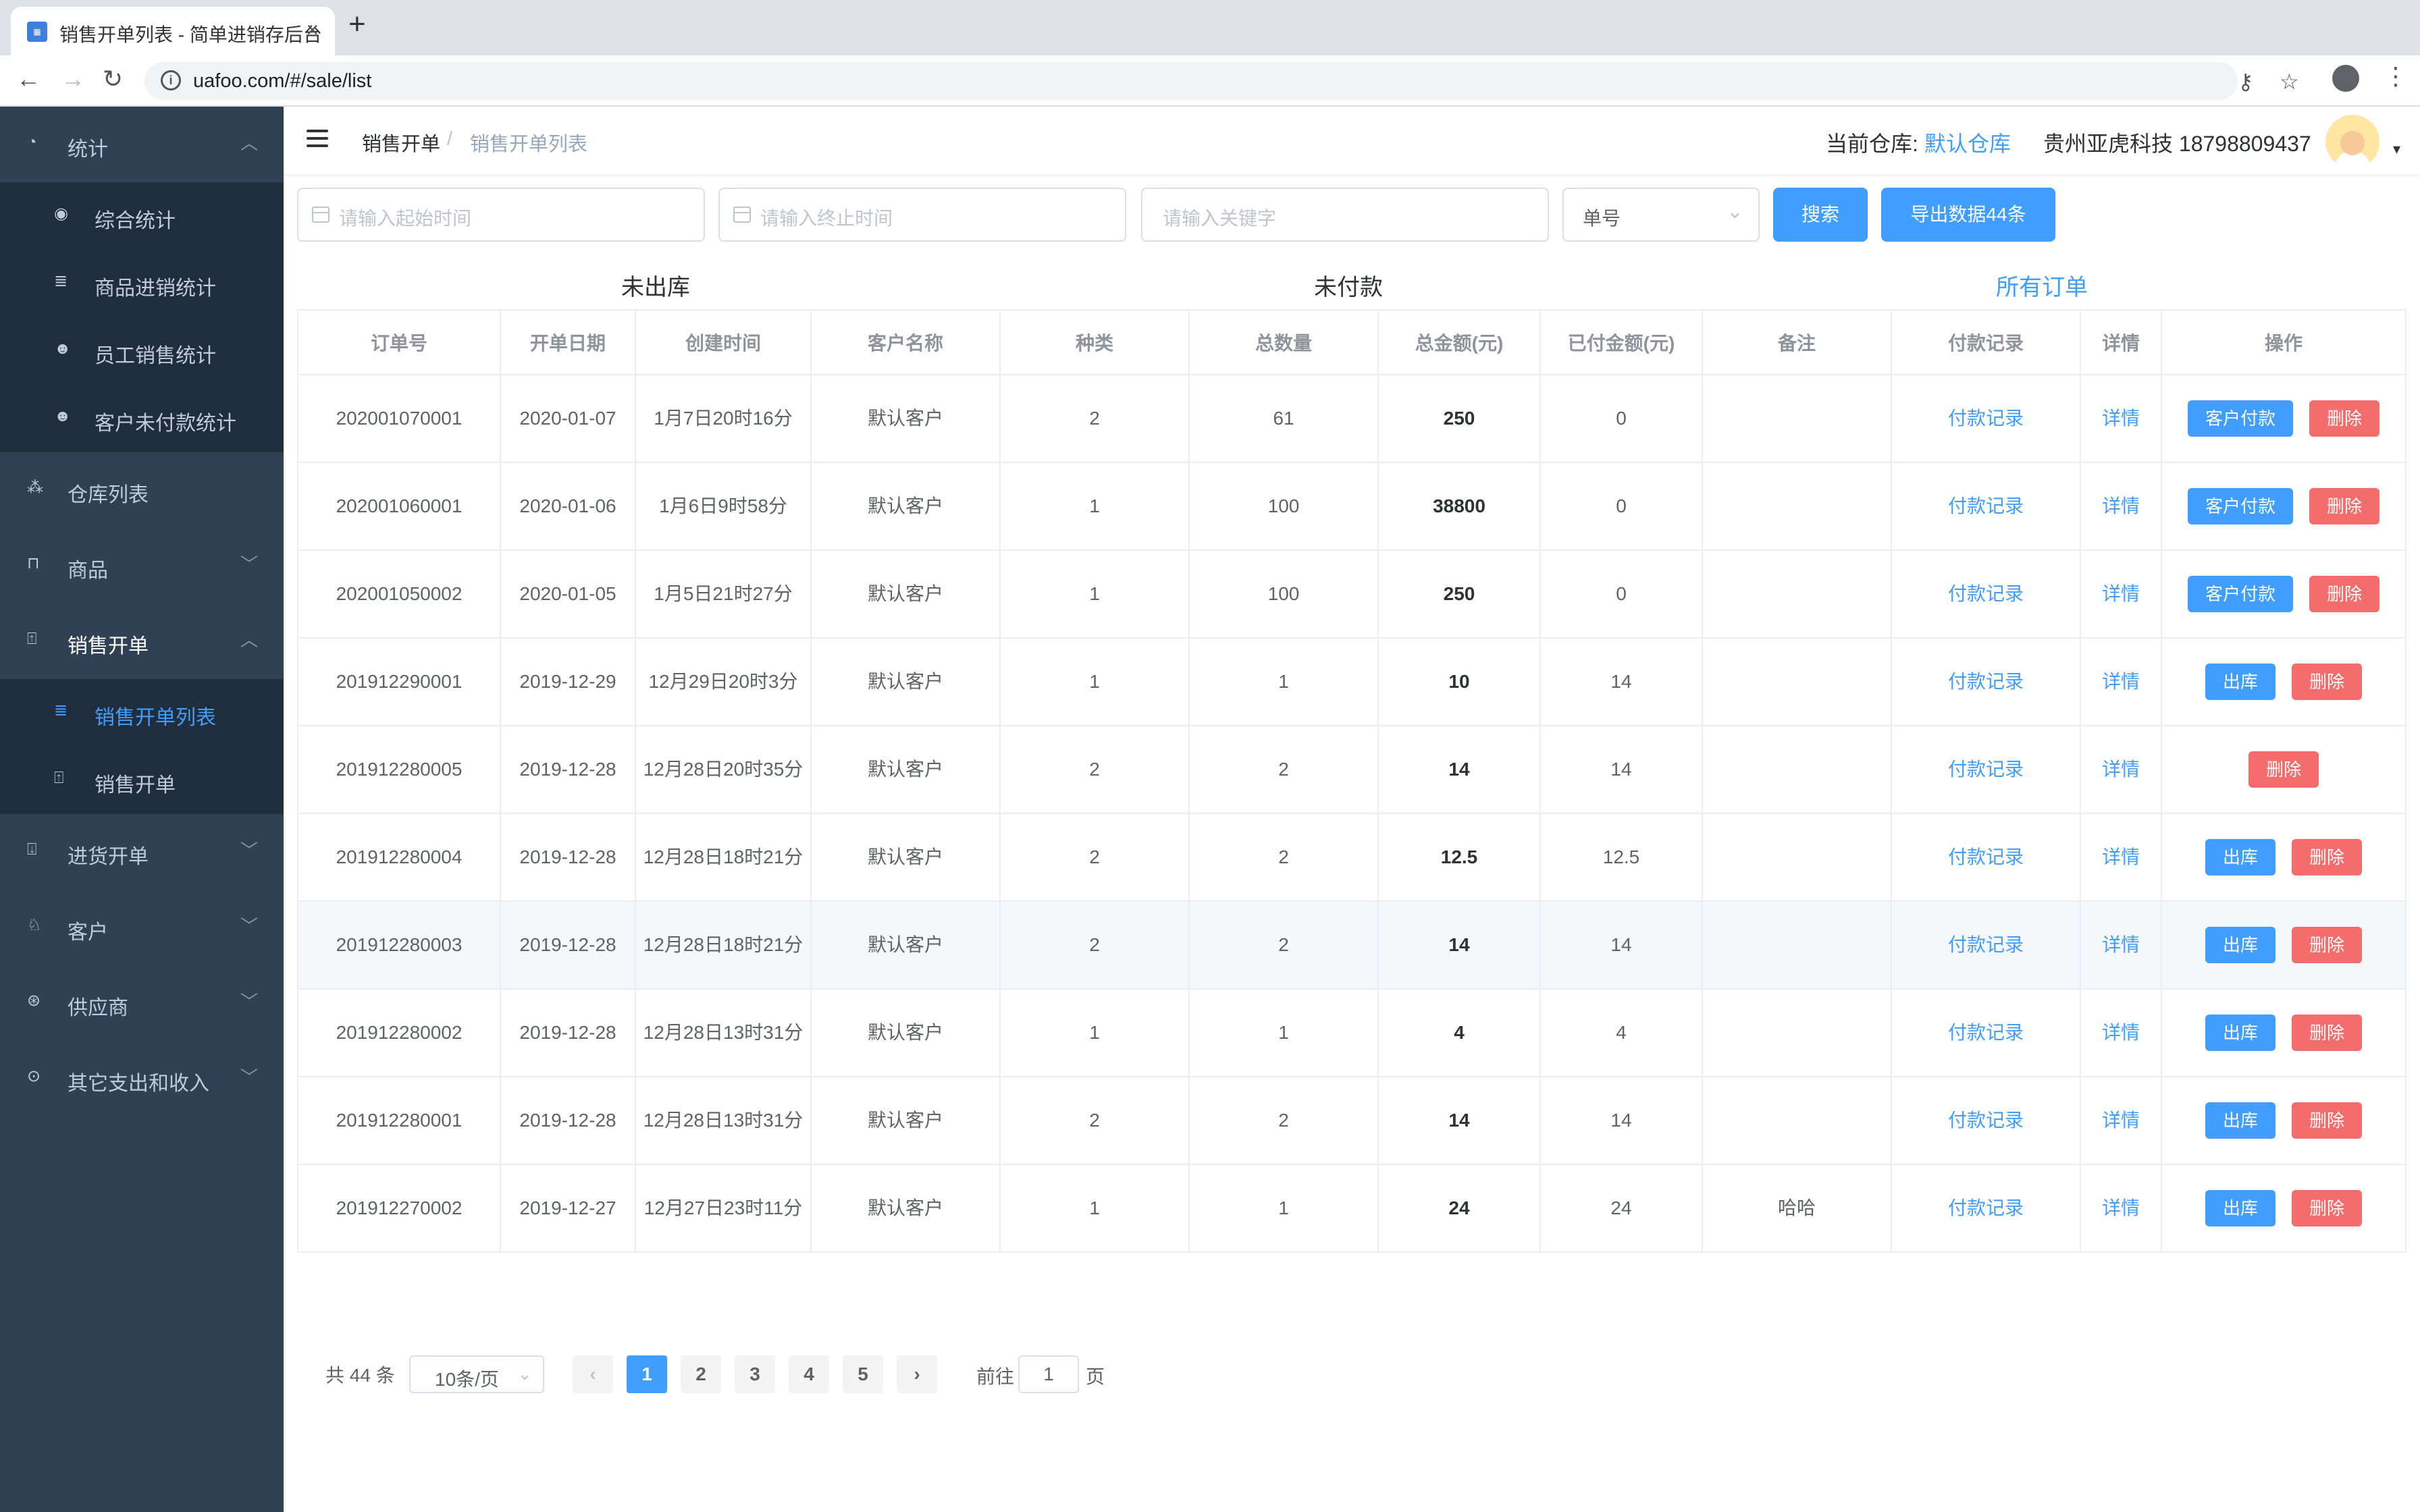  Describe the element at coordinates (647, 1374) in the screenshot. I see `page-1: 1` at that location.